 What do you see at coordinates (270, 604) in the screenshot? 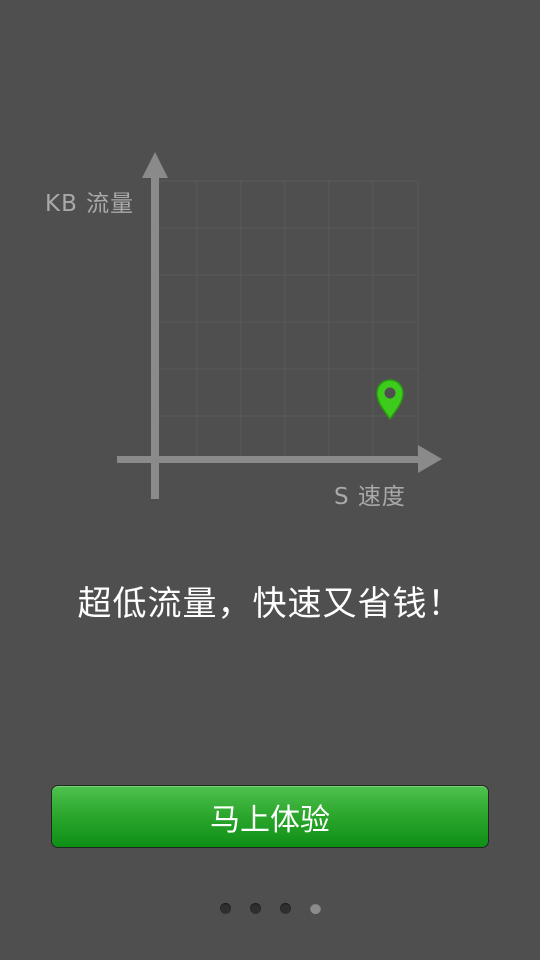
I see `feature-tagline: 超低流量，快速又省钱！` at bounding box center [270, 604].